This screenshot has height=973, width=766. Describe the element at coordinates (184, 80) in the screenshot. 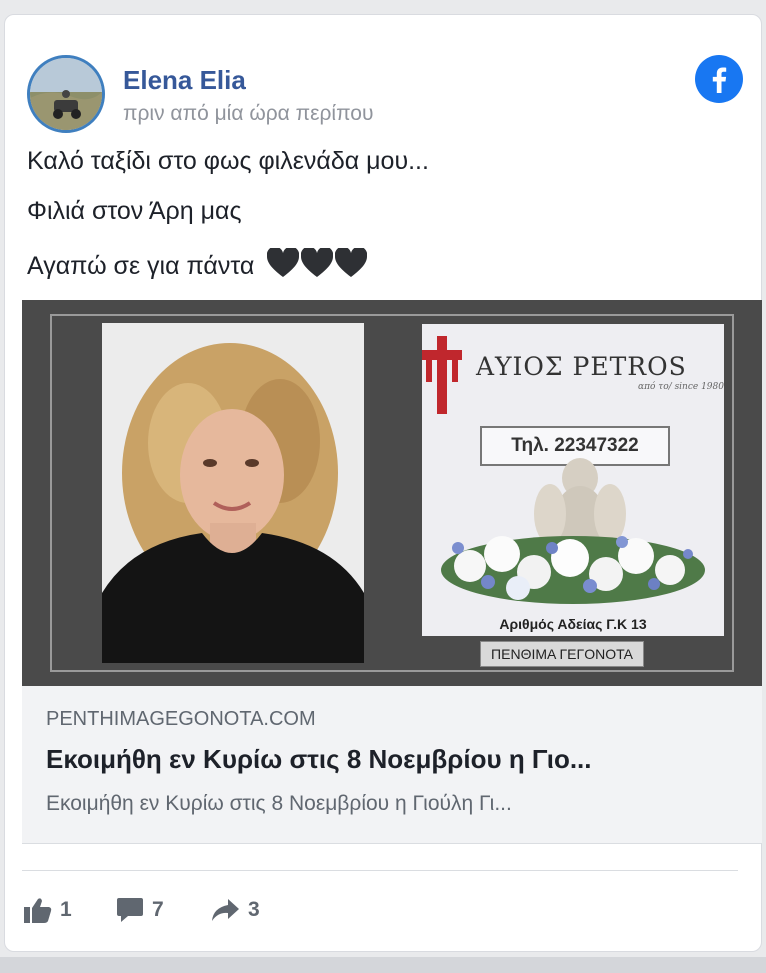

I see `author-name: Elena Elia` at that location.